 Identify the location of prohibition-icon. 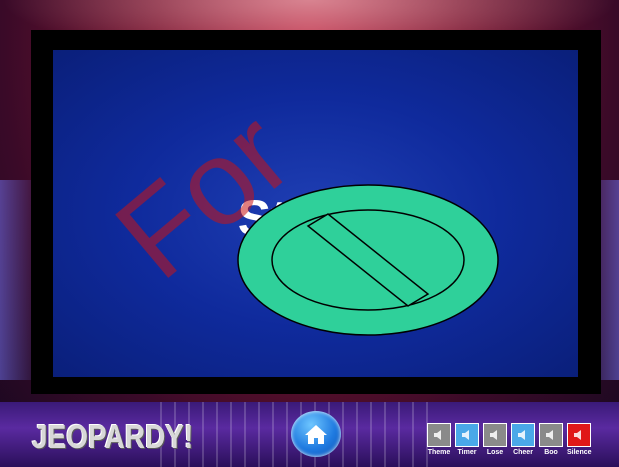
(368, 260).